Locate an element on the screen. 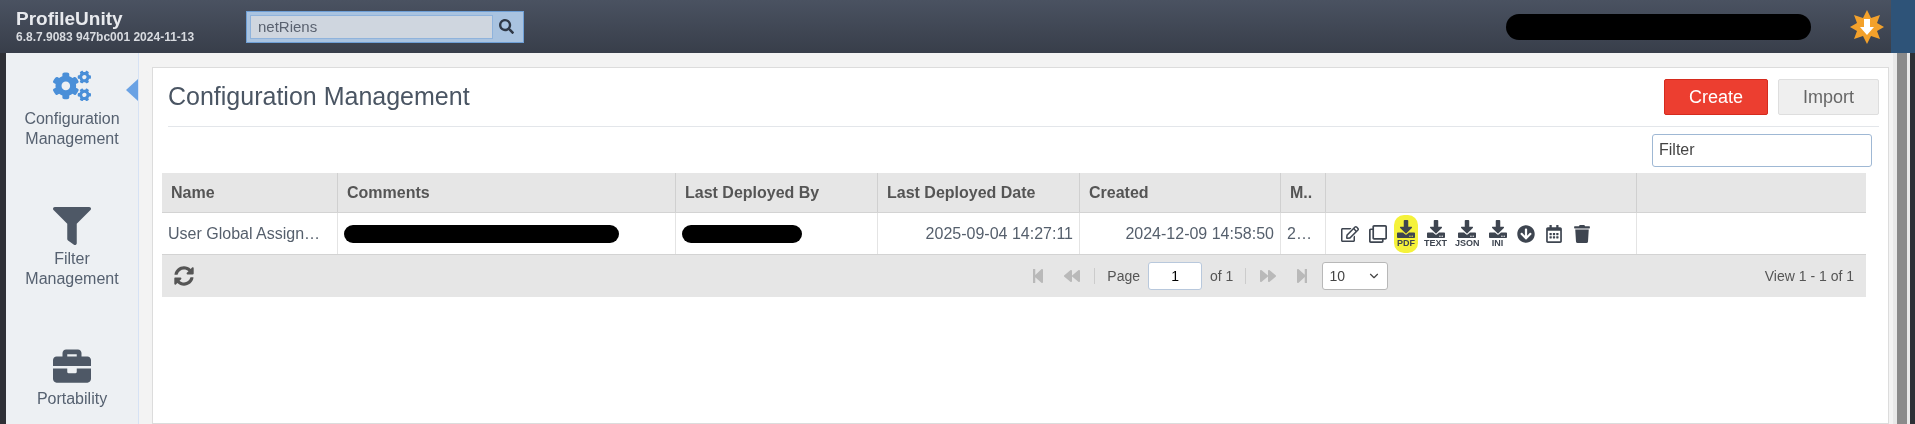 The image size is (1915, 424). version-text: 6.8.7.9083 947bc001 2024-11-13 is located at coordinates (106, 37).